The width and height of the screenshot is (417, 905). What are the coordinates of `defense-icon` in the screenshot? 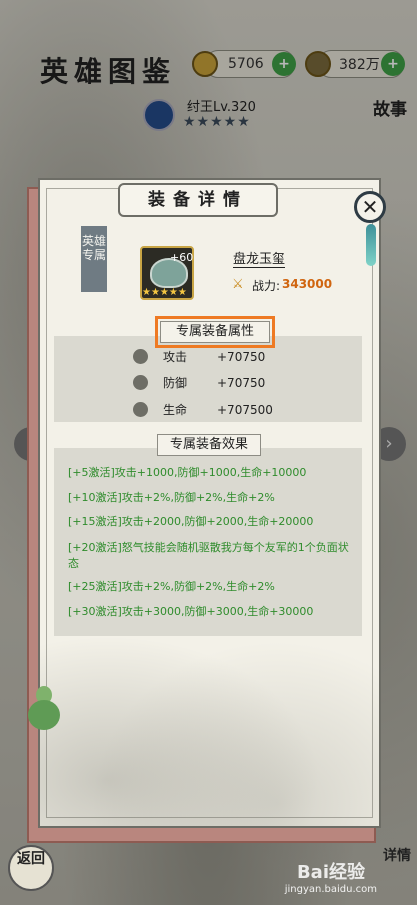 It's located at (140, 382).